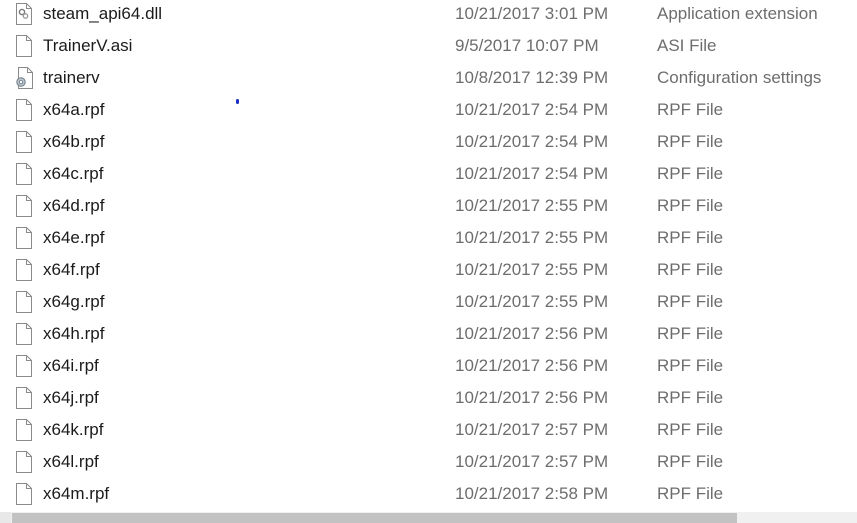 The height and width of the screenshot is (523, 857). What do you see at coordinates (73, 238) in the screenshot?
I see `file-name: x64e.rpf` at bounding box center [73, 238].